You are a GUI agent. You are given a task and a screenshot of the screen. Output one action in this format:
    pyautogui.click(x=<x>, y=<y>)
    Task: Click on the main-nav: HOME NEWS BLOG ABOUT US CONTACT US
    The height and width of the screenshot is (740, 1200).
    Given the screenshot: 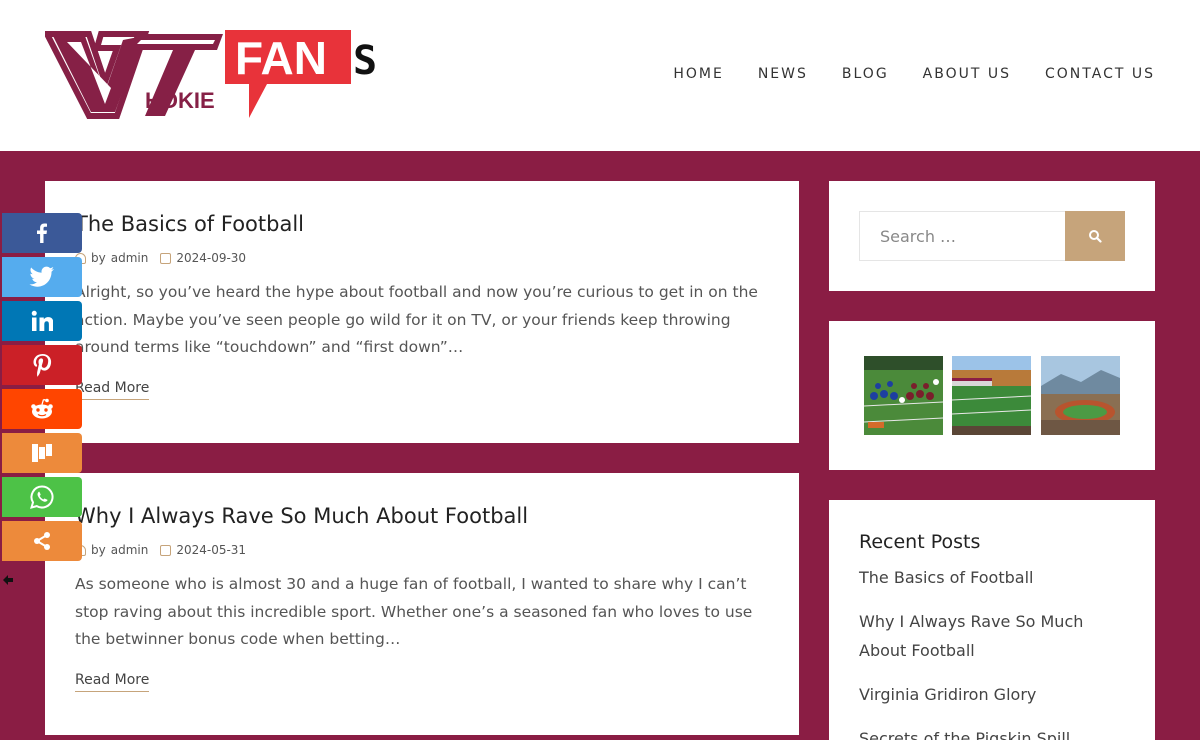 What is the action you would take?
    pyautogui.click(x=914, y=74)
    